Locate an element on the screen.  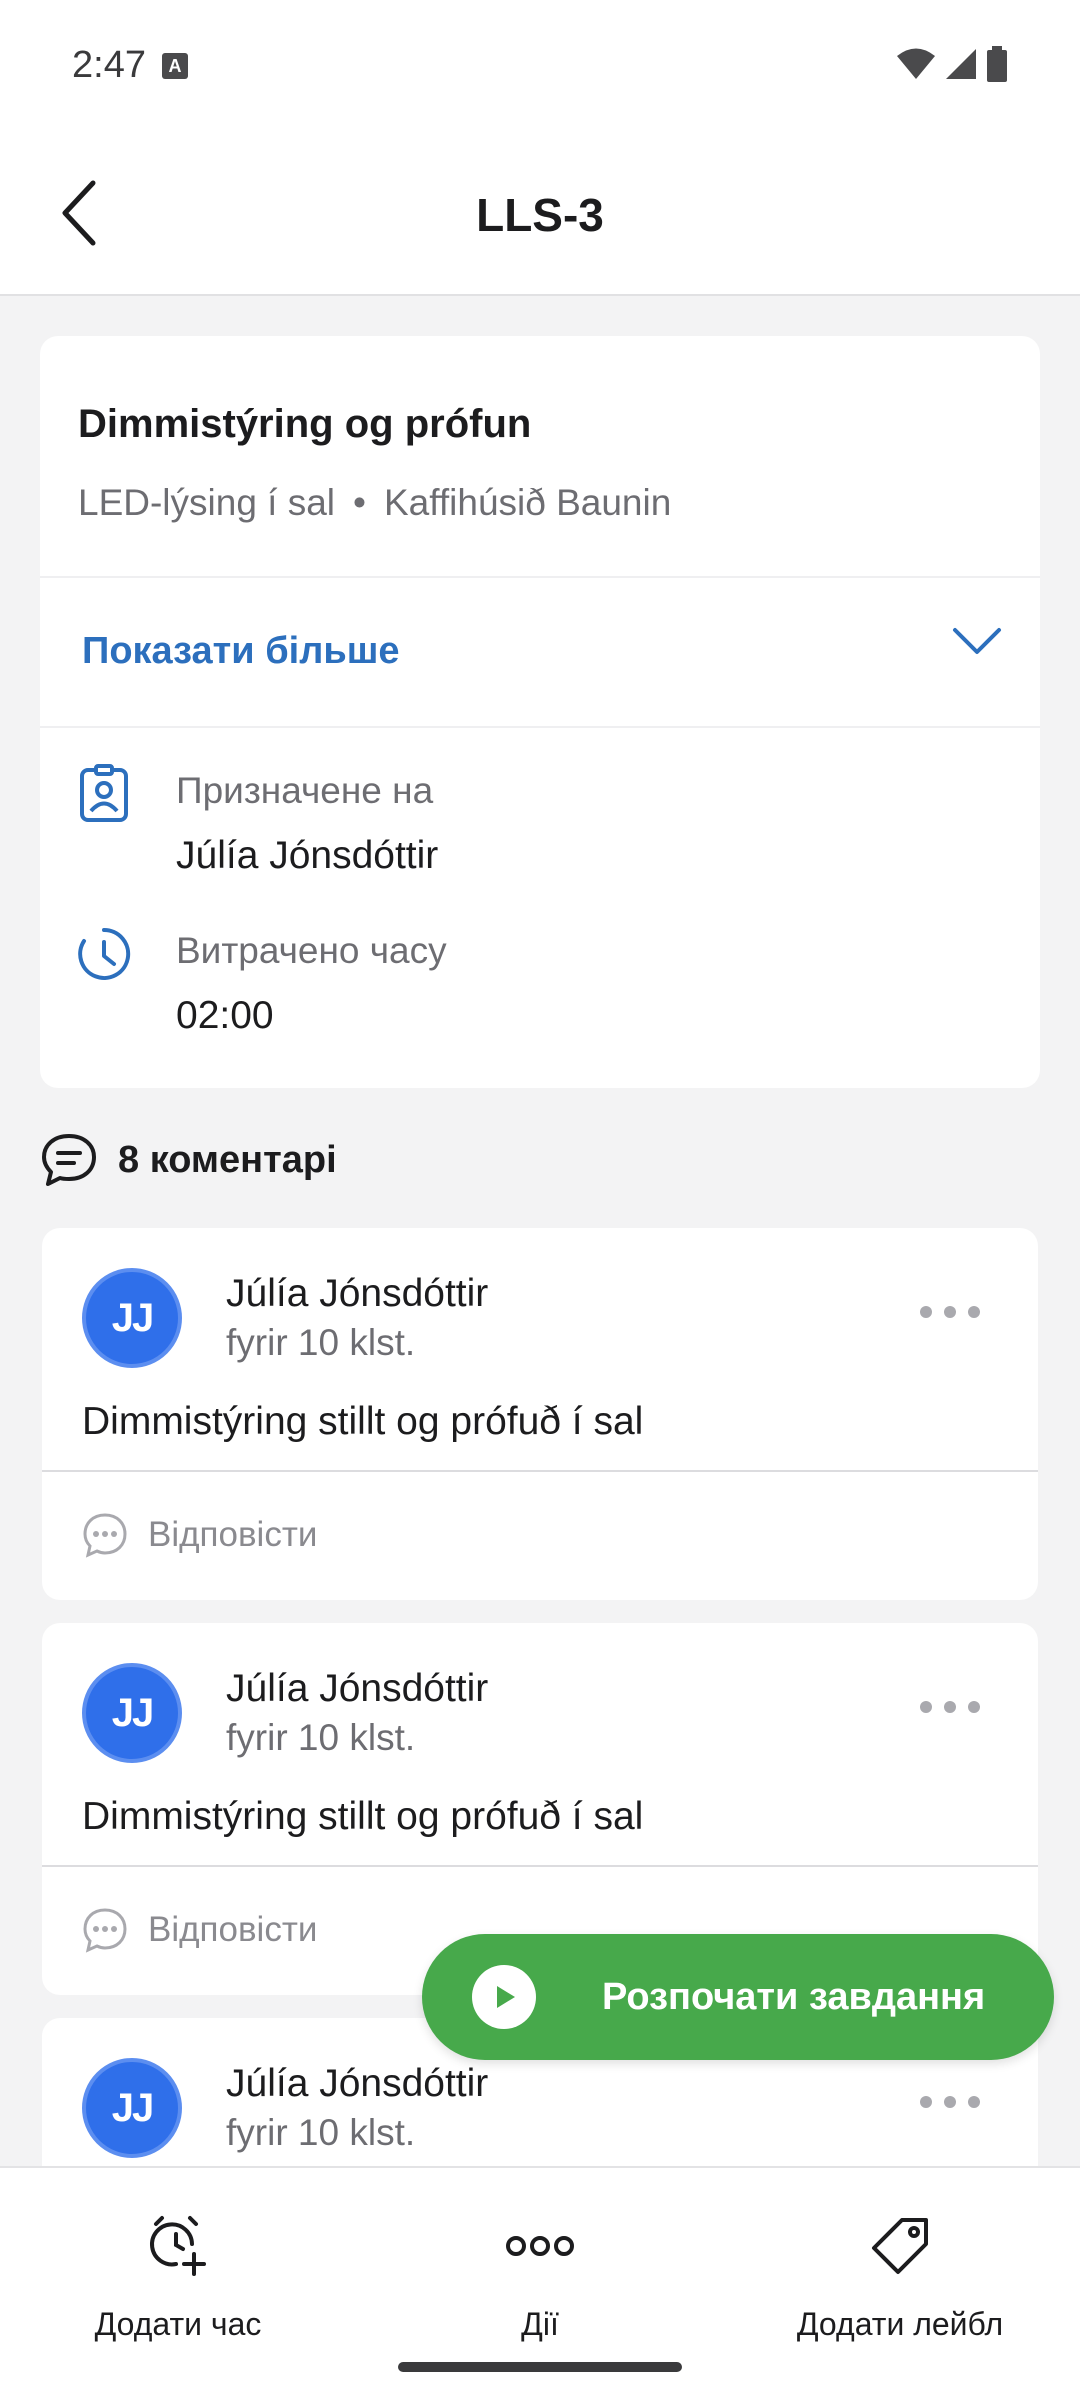
app-bar: LLS-3 is located at coordinates (540, 213).